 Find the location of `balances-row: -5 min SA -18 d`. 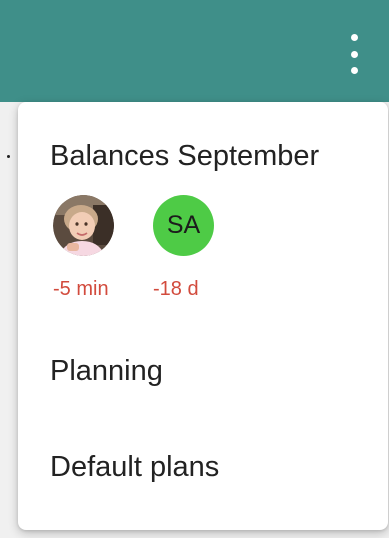

balances-row: -5 min SA -18 d is located at coordinates (153, 248).